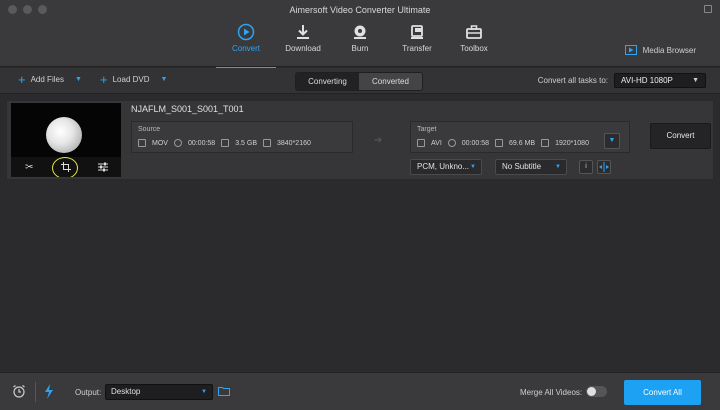 This screenshot has height=410, width=720. What do you see at coordinates (427, 129) in the screenshot?
I see `target-header: Target` at bounding box center [427, 129].